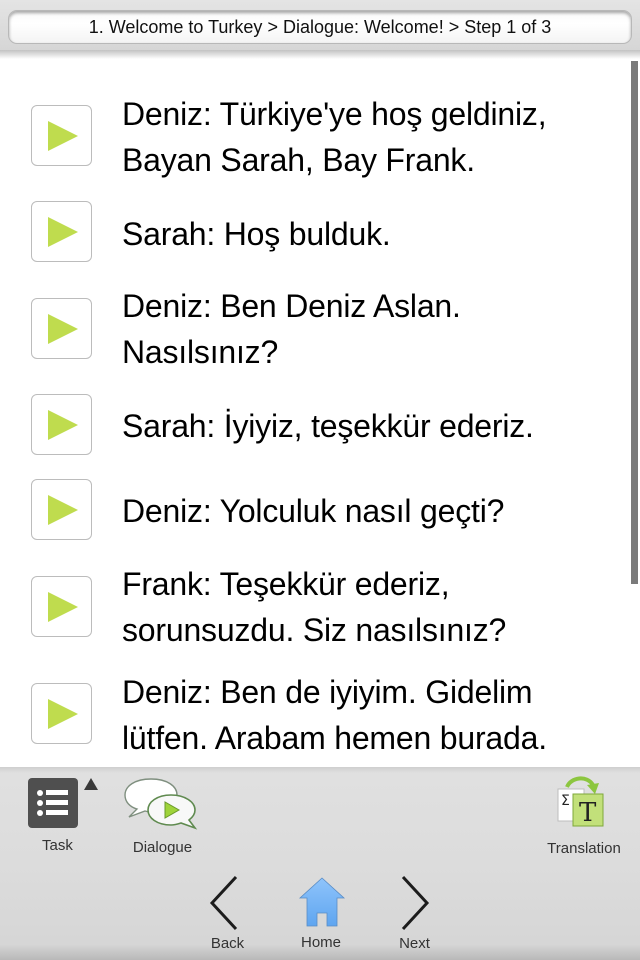 Image resolution: width=640 pixels, height=960 pixels. Describe the element at coordinates (223, 903) in the screenshot. I see `chevron-left-icon` at that location.